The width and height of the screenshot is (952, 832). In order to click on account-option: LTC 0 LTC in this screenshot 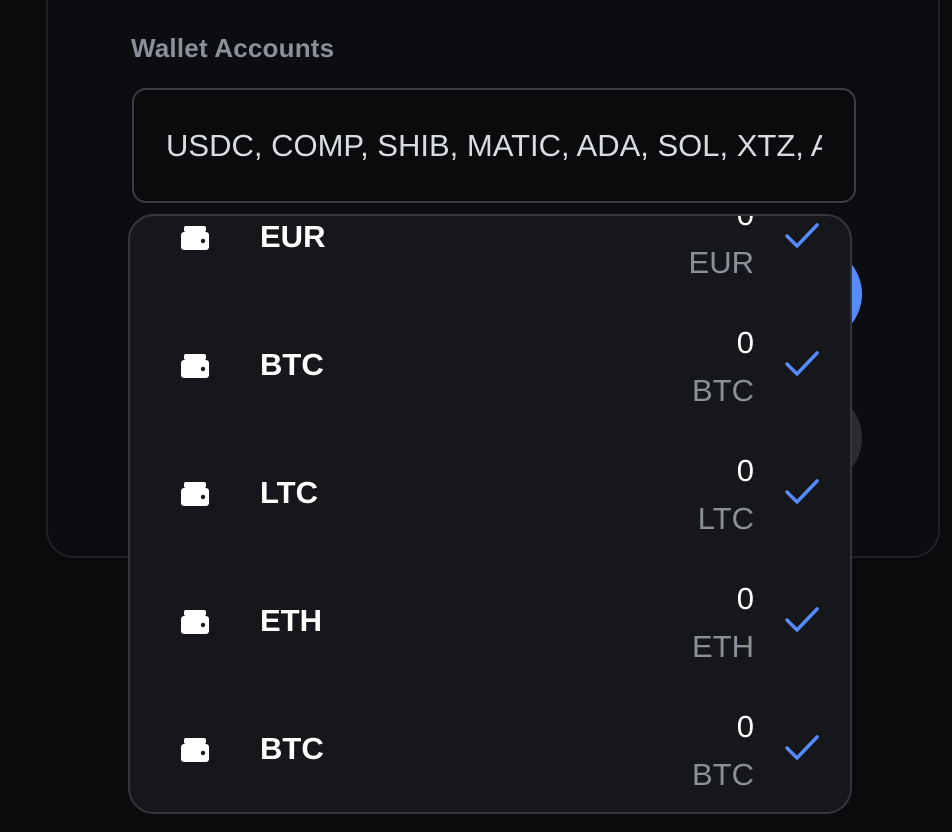, I will do `click(490, 491)`.